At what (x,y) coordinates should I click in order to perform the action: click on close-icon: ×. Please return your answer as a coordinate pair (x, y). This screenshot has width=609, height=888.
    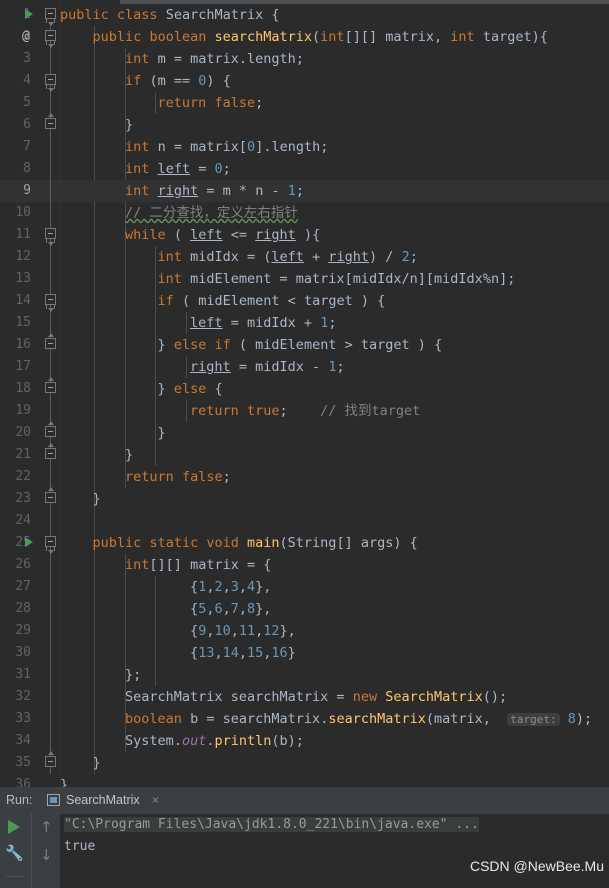
    Looking at the image, I should click on (155, 800).